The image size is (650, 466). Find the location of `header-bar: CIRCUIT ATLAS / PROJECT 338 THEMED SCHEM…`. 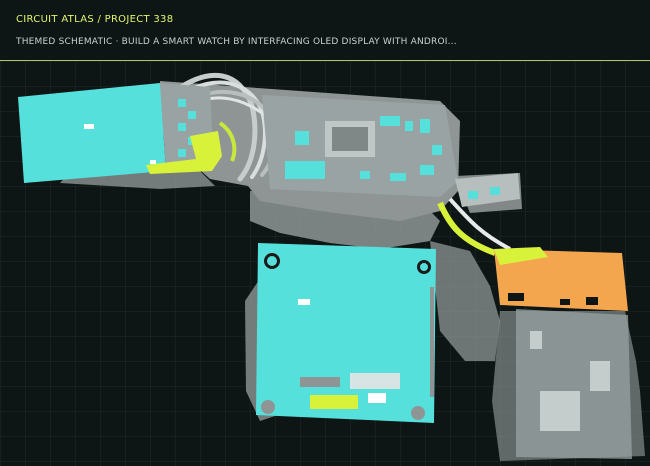

header-bar: CIRCUIT ATLAS / PROJECT 338 THEMED SCHEM… is located at coordinates (325, 30).